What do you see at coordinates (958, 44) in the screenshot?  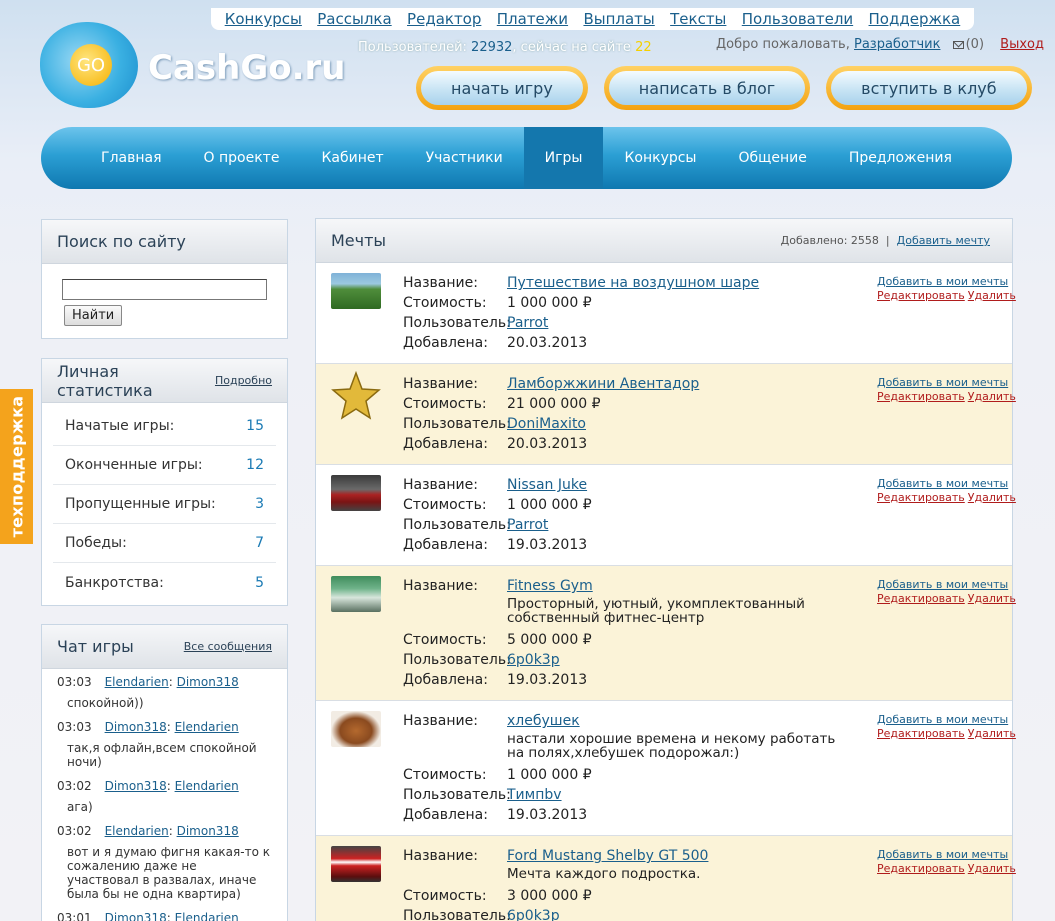 I see `mail-icon` at bounding box center [958, 44].